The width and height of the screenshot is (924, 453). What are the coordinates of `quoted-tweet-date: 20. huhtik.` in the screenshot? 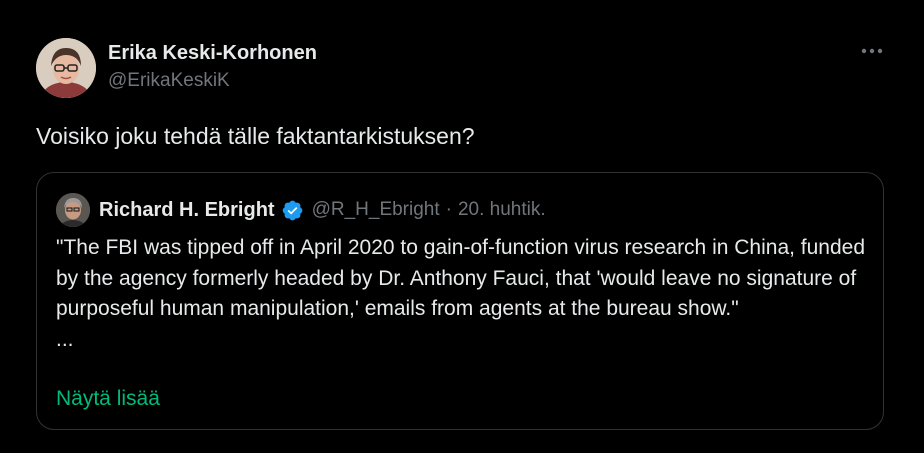 It's located at (502, 210).